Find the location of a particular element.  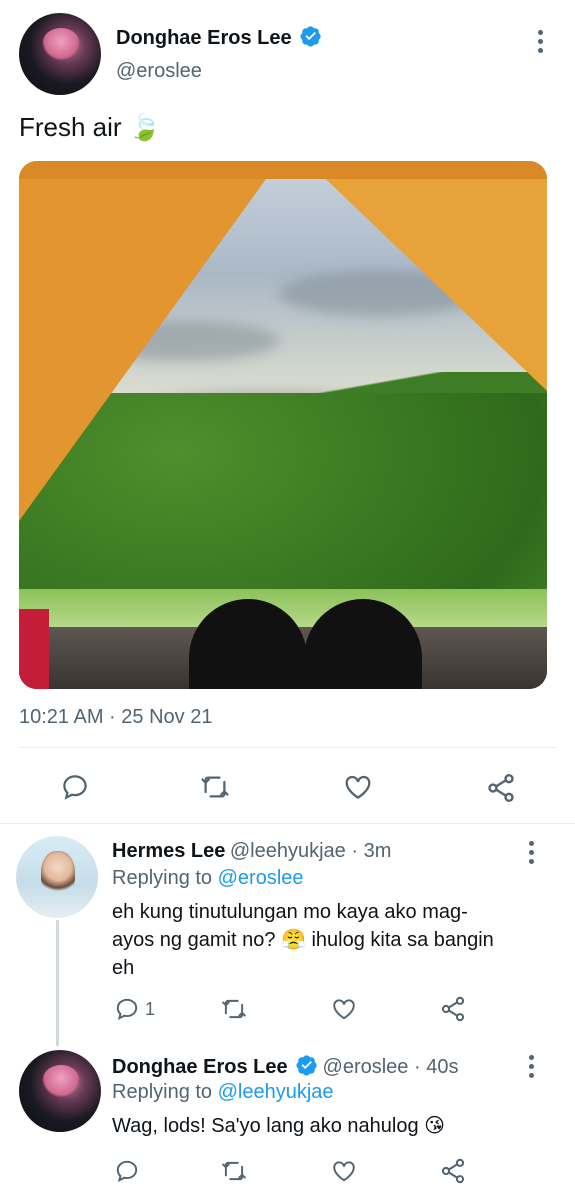

author-name-row: Donghae Eros Lee is located at coordinates (219, 37).